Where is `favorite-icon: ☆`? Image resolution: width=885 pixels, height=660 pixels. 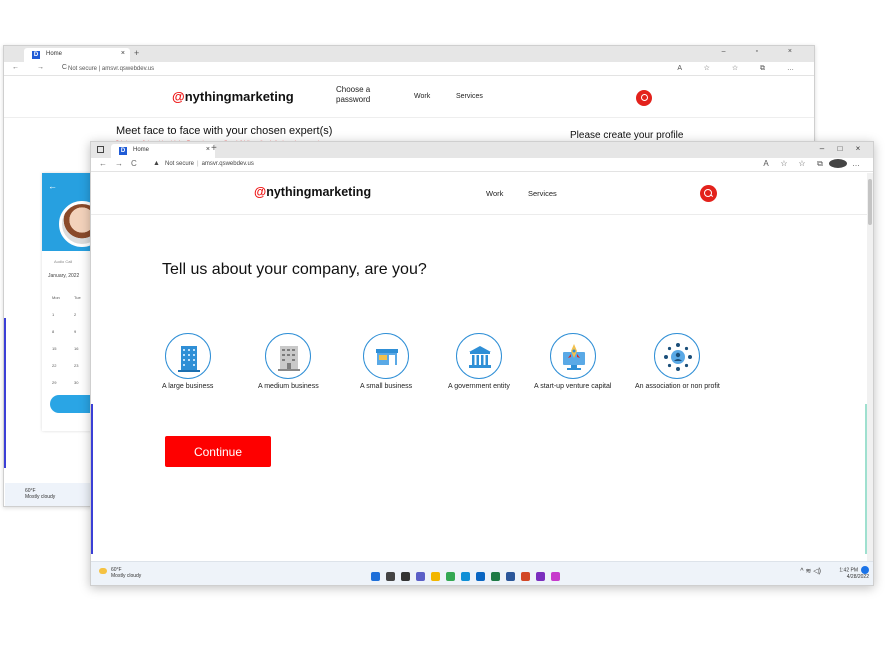 favorite-icon: ☆ is located at coordinates (784, 163).